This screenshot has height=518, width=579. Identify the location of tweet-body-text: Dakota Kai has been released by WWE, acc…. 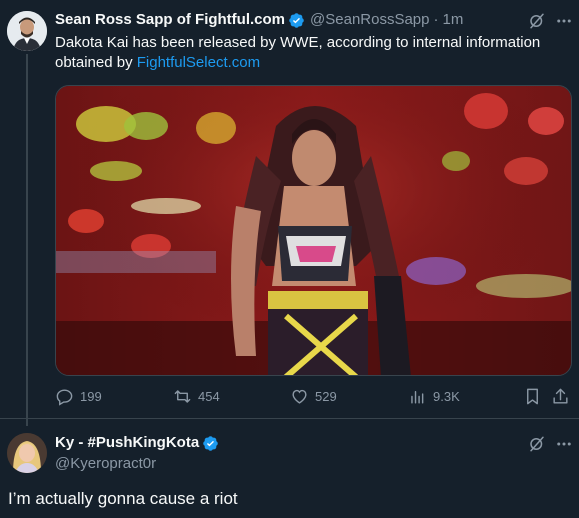
(298, 52).